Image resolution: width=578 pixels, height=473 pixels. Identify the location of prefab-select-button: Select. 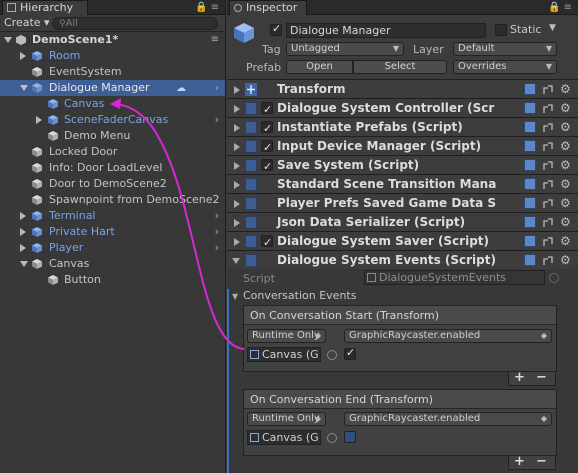
(400, 67).